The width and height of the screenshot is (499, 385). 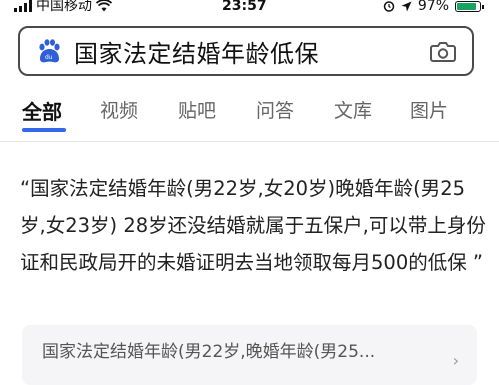 What do you see at coordinates (429, 109) in the screenshot?
I see `tab-images: 图片` at bounding box center [429, 109].